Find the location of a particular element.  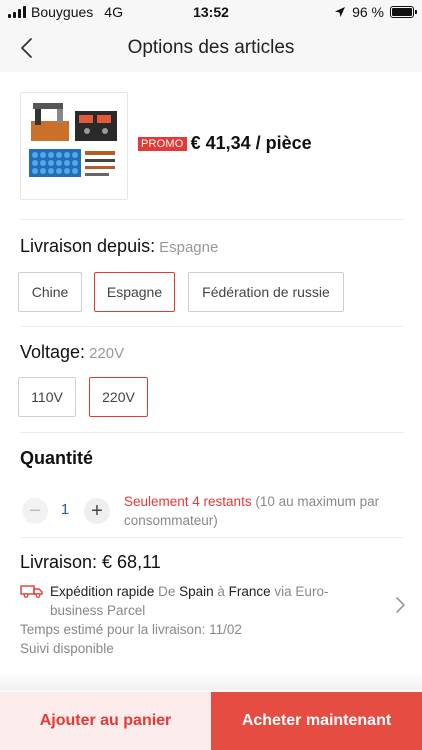

delivery-de: De is located at coordinates (167, 591).